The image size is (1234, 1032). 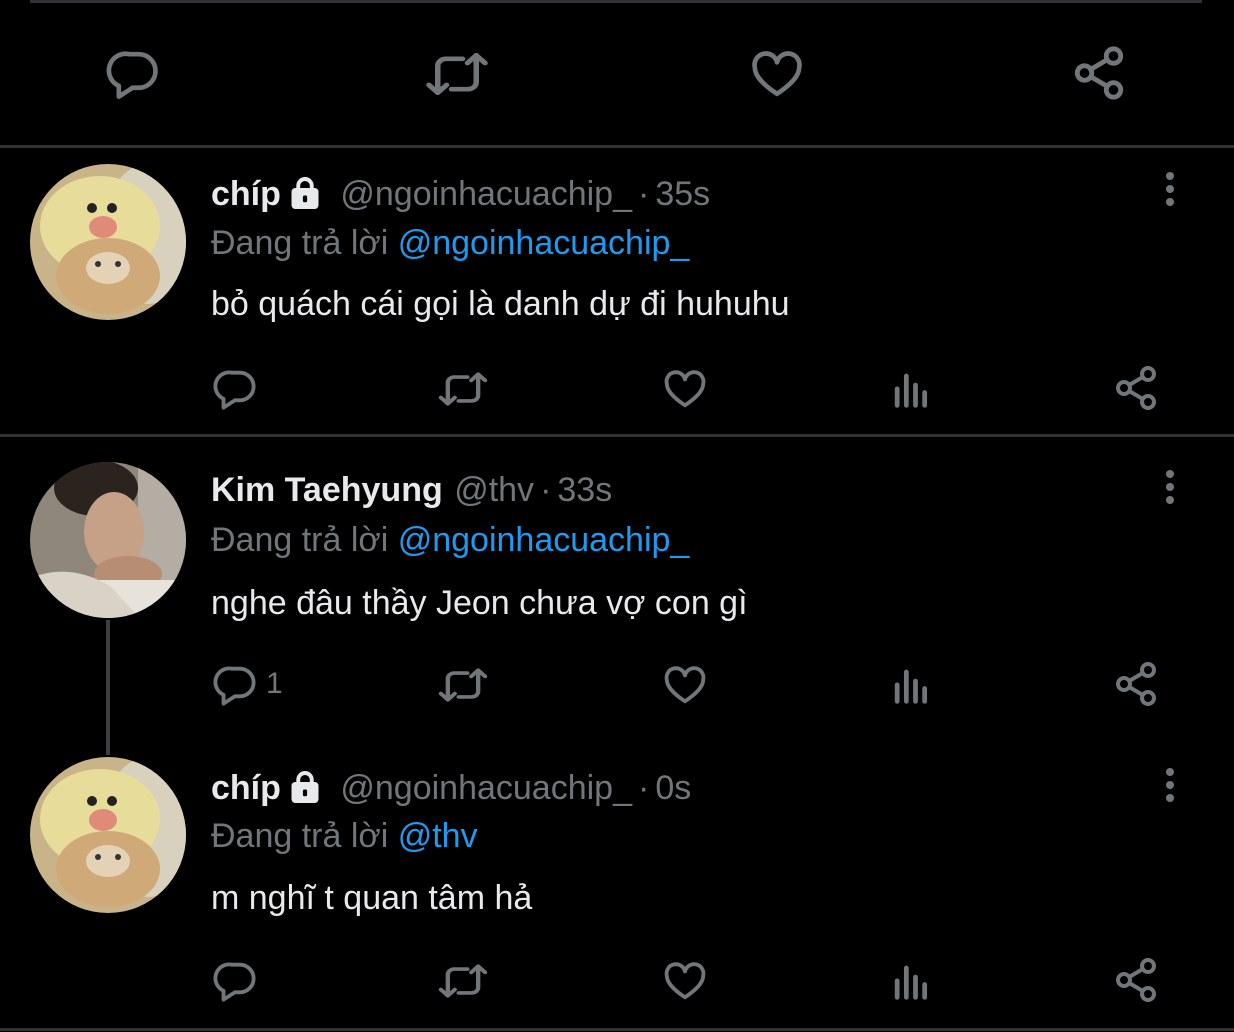 I want to click on replying-to-line: Đang trả lời @thv, so click(x=344, y=836).